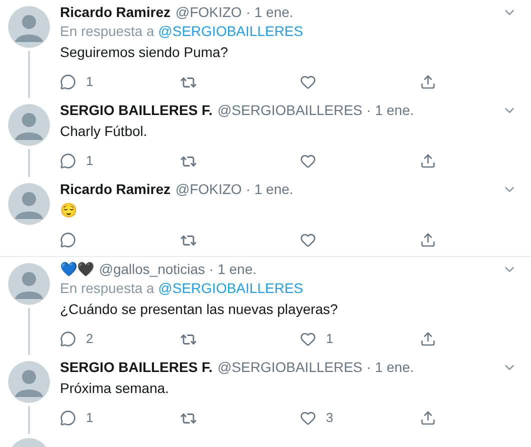 Image resolution: width=531 pixels, height=447 pixels. Describe the element at coordinates (77, 269) in the screenshot. I see `user-name: 💙🖤` at that location.